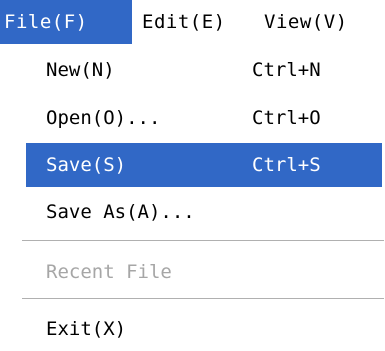  Describe the element at coordinates (286, 165) in the screenshot. I see `menu-item-shortcut: Ctrl+S` at that location.